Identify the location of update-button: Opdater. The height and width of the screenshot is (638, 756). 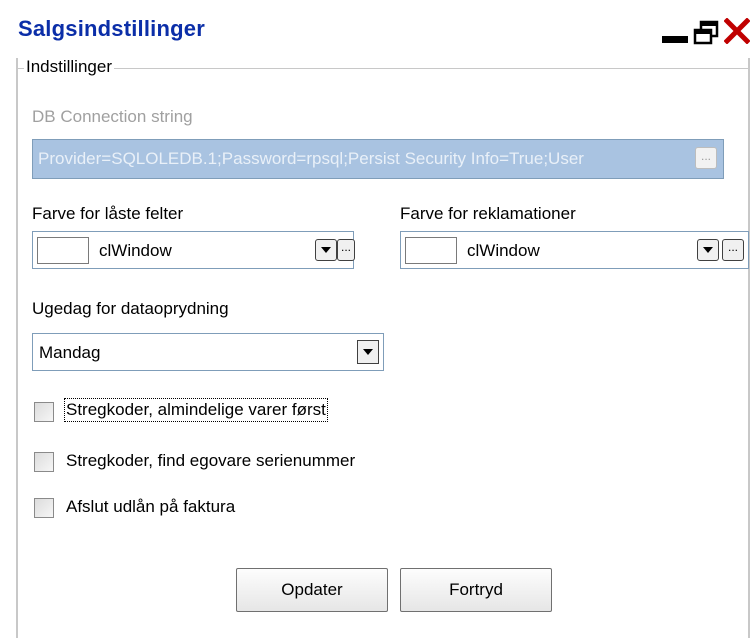
(312, 590).